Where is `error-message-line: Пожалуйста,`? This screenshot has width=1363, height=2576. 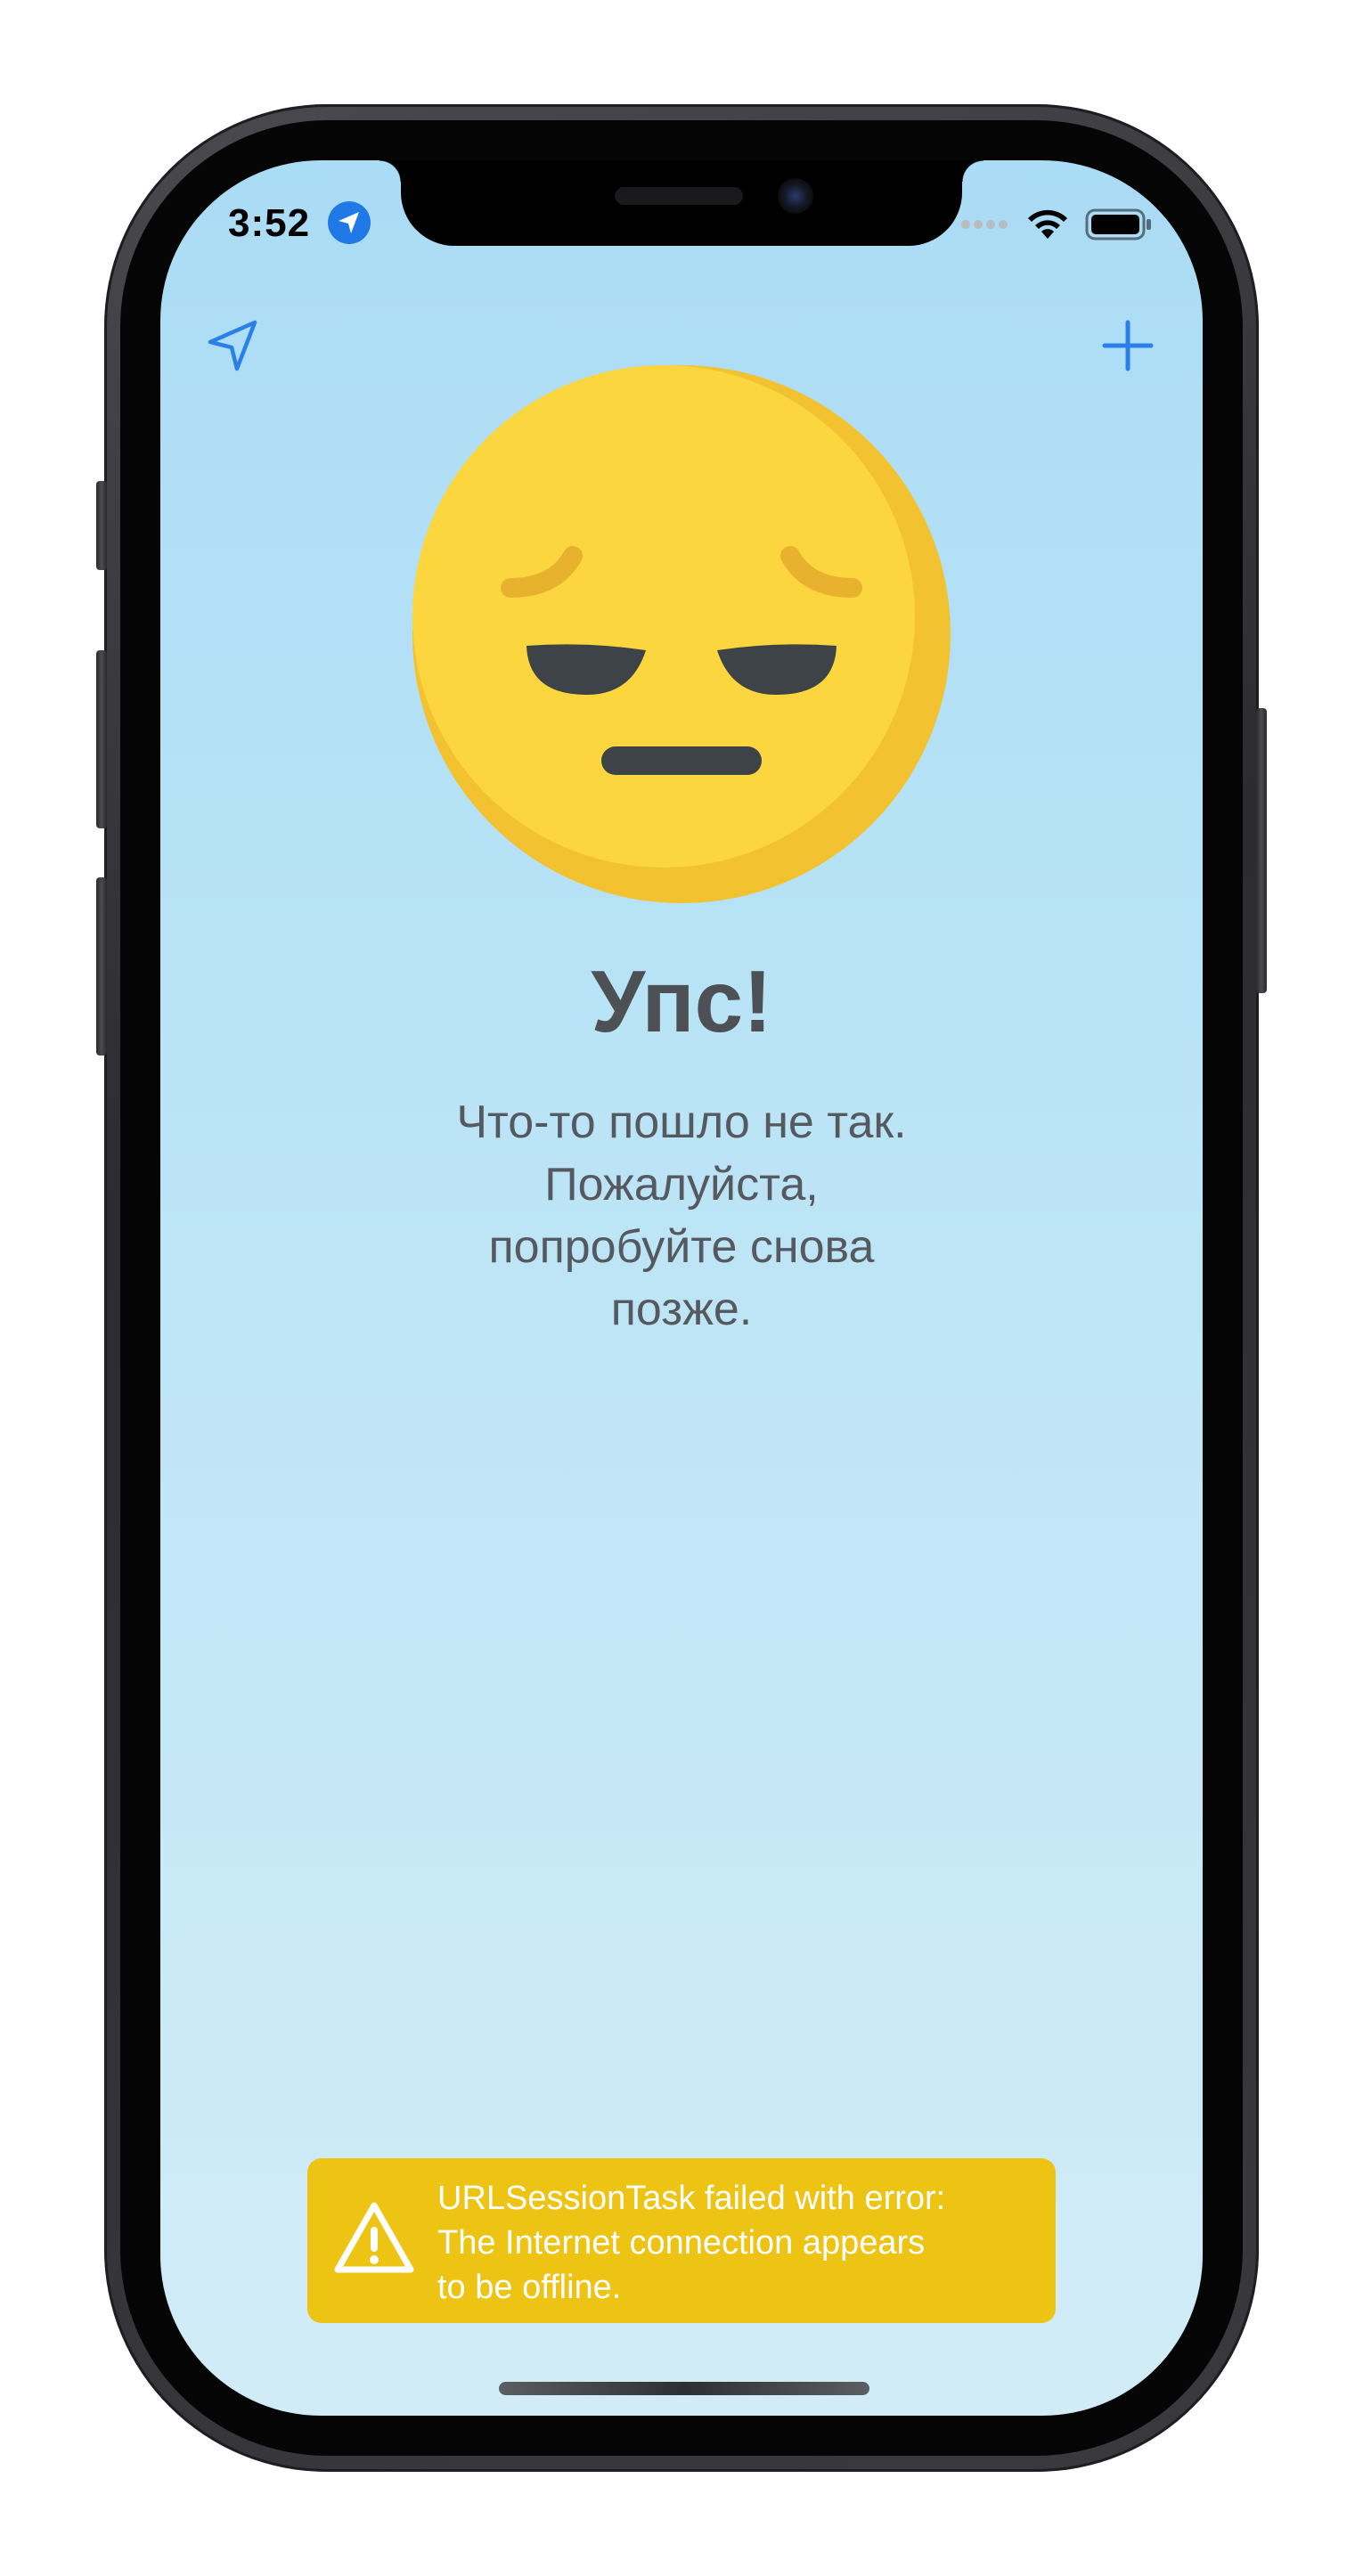 error-message-line: Пожалуйста, is located at coordinates (681, 1185).